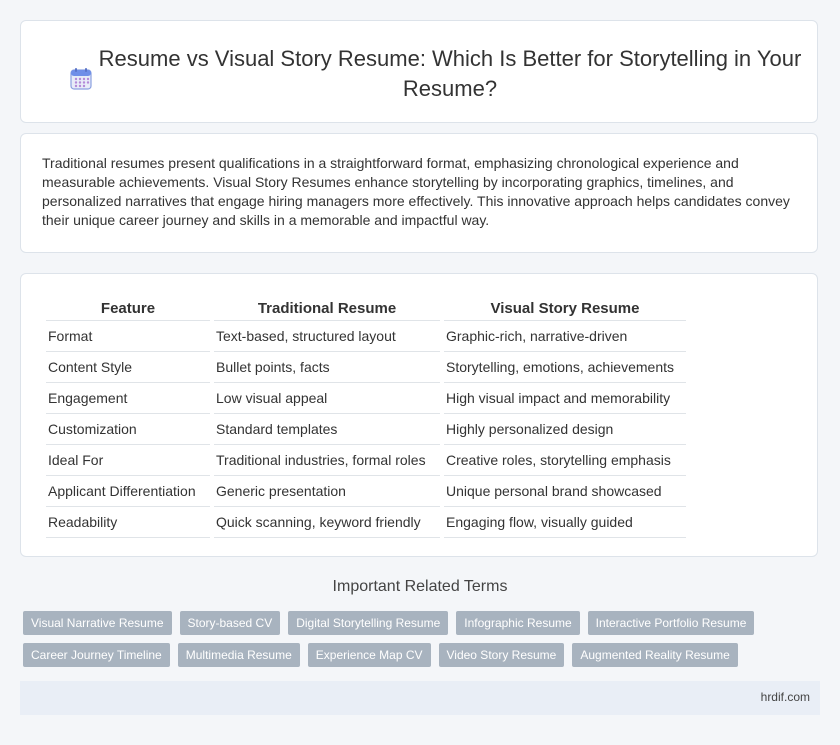  Describe the element at coordinates (327, 367) in the screenshot. I see `cell-traditional: Bullet points, facts` at that location.